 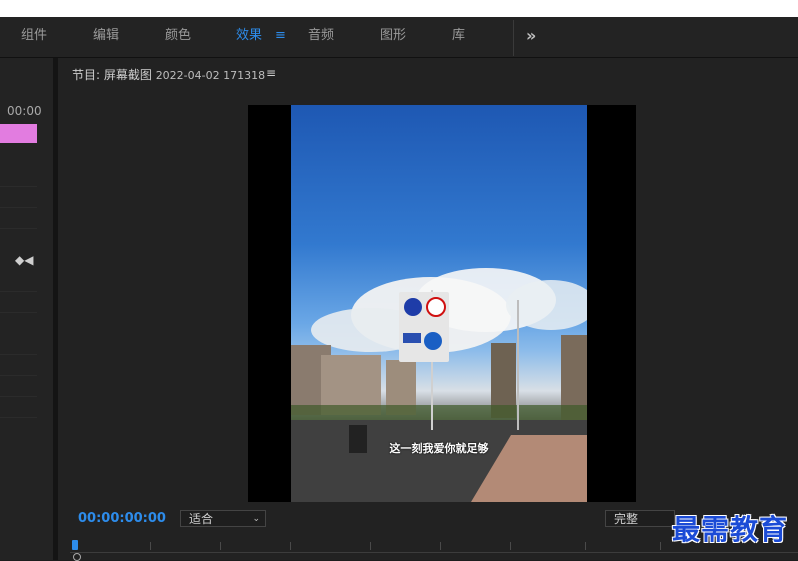 What do you see at coordinates (256, 519) in the screenshot?
I see `chevron-down-icon: ⌄` at bounding box center [256, 519].